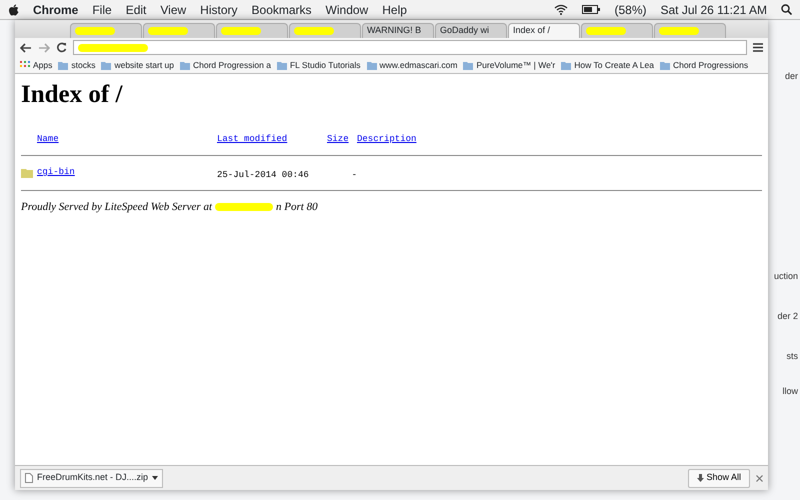  What do you see at coordinates (252, 139) in the screenshot?
I see `column-header-link: Last modified` at bounding box center [252, 139].